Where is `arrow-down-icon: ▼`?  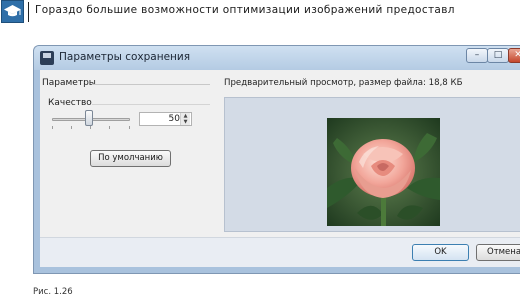 arrow-down-icon: ▼ is located at coordinates (185, 122).